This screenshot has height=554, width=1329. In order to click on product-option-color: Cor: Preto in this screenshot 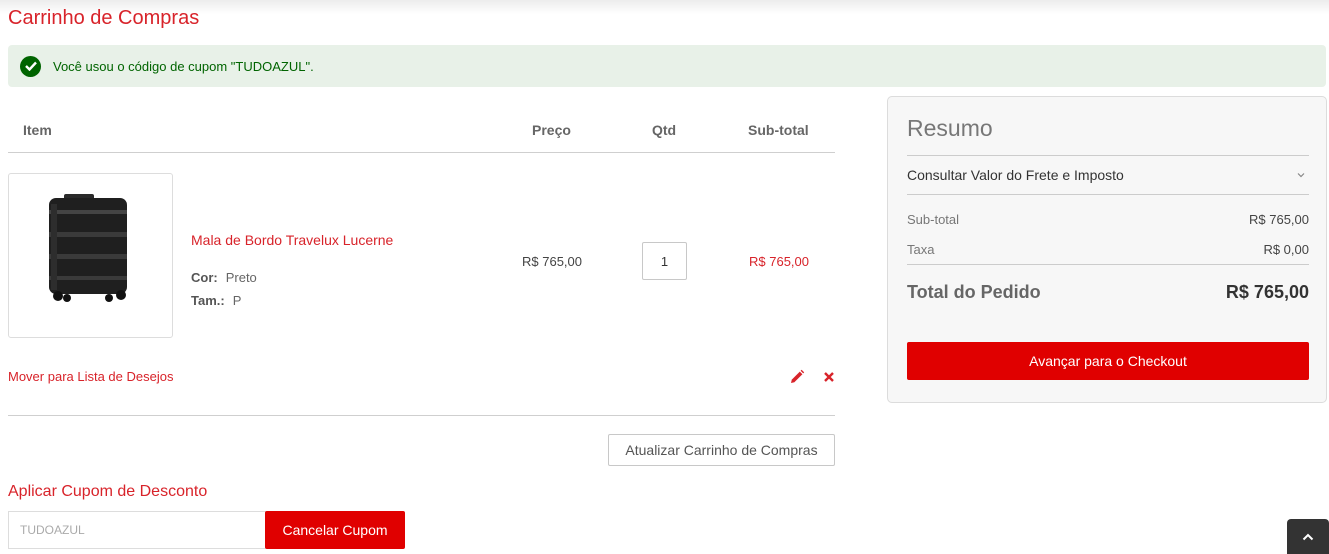, I will do `click(224, 277)`.